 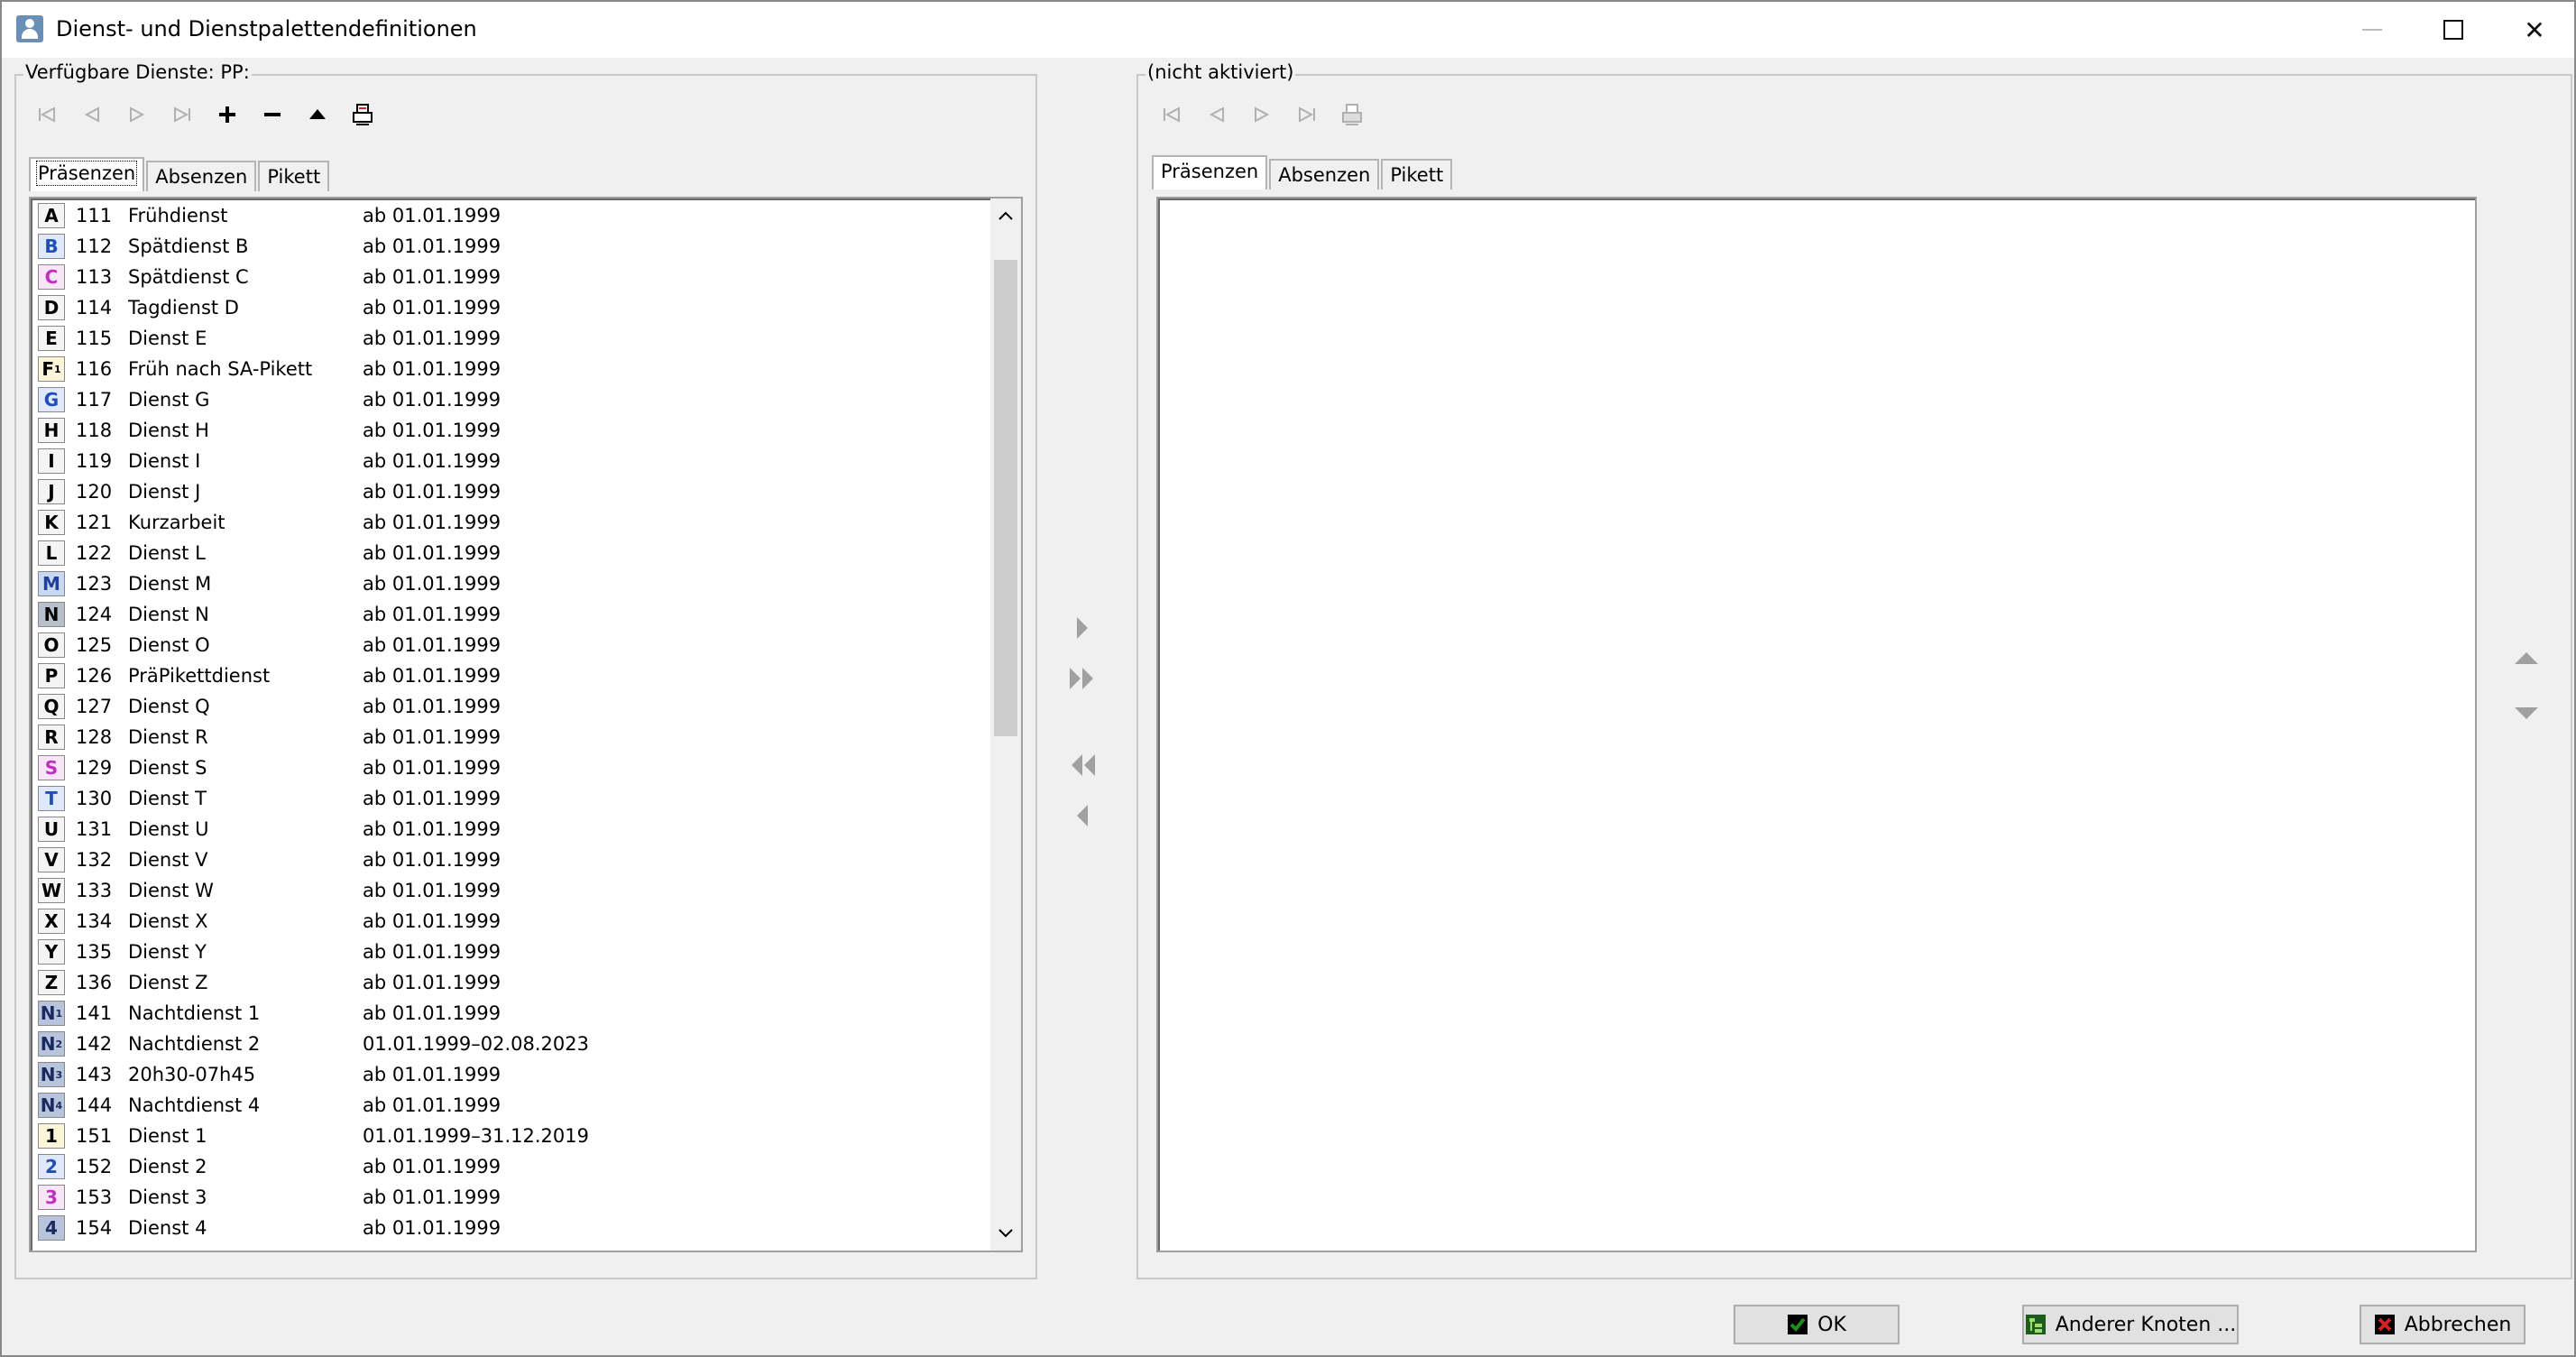 I want to click on list-item: S 129 Dienst S ab 01.01.1999, so click(x=509, y=767).